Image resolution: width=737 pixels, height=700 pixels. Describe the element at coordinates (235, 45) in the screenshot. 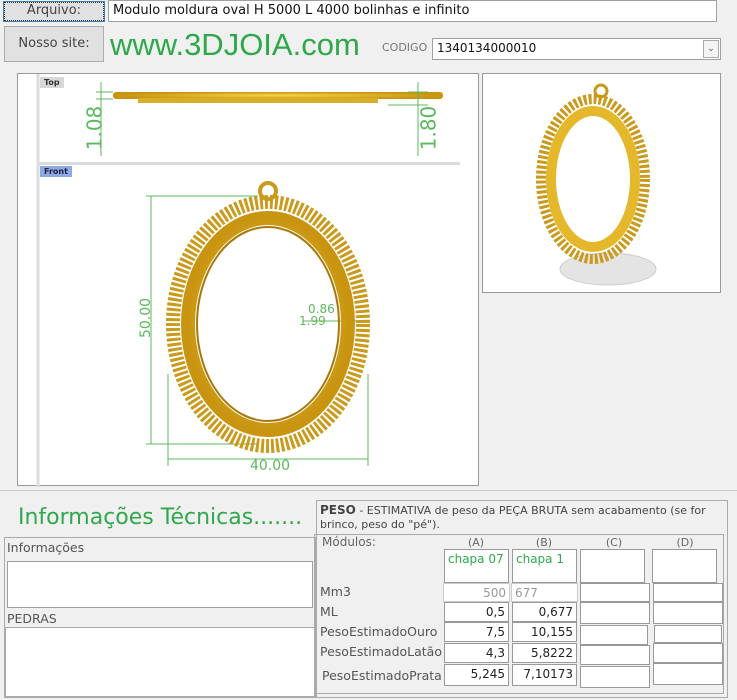

I see `site-link: www.3DJOIA.com` at that location.